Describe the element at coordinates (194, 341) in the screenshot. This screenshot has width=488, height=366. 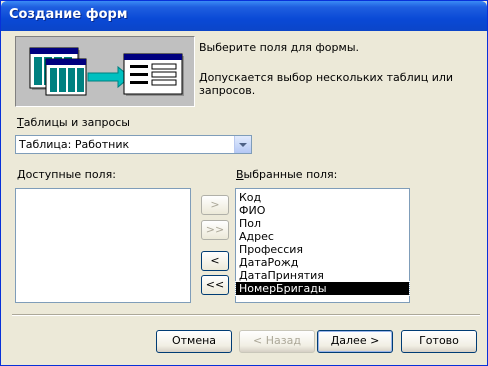
I see `cancel-button: Отмена` at that location.